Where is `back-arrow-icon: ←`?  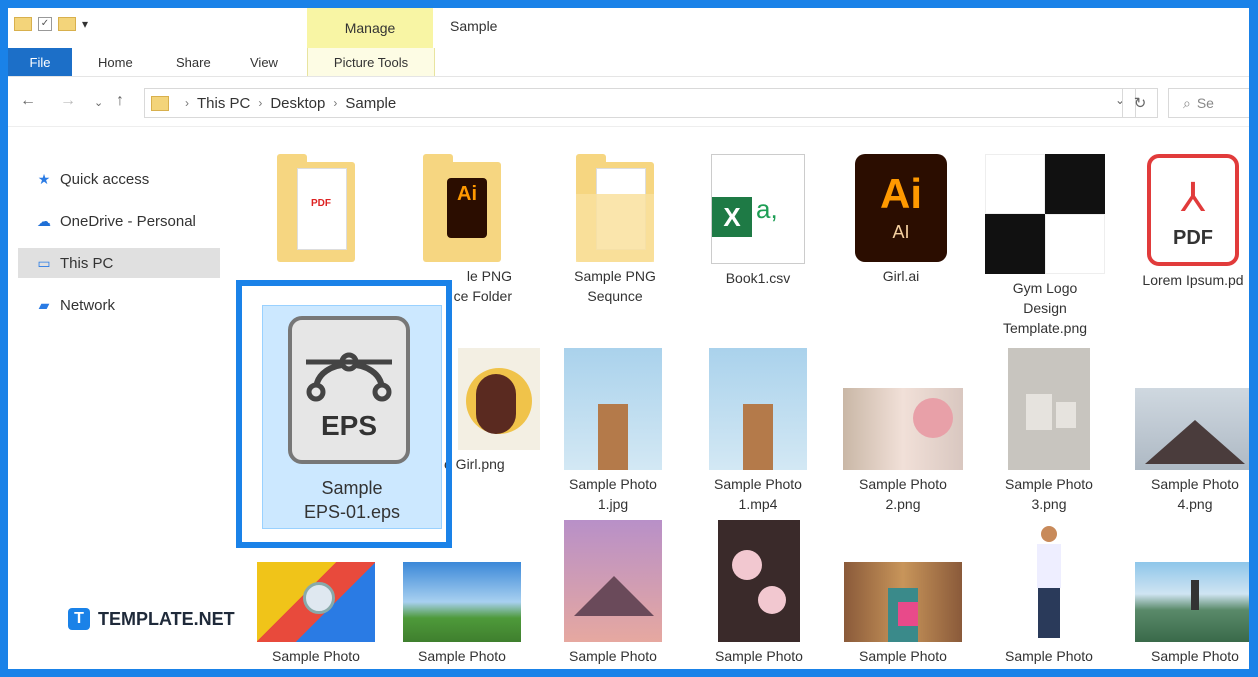 back-arrow-icon: ← is located at coordinates (28, 101).